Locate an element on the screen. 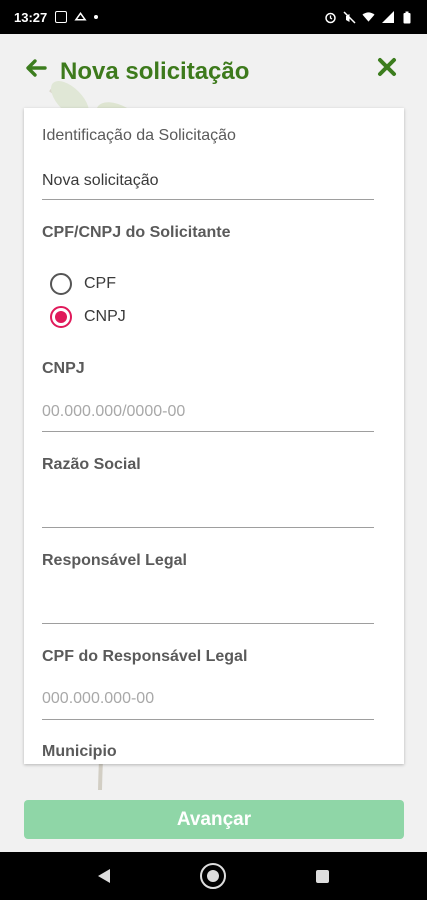  dot-icon is located at coordinates (96, 17).